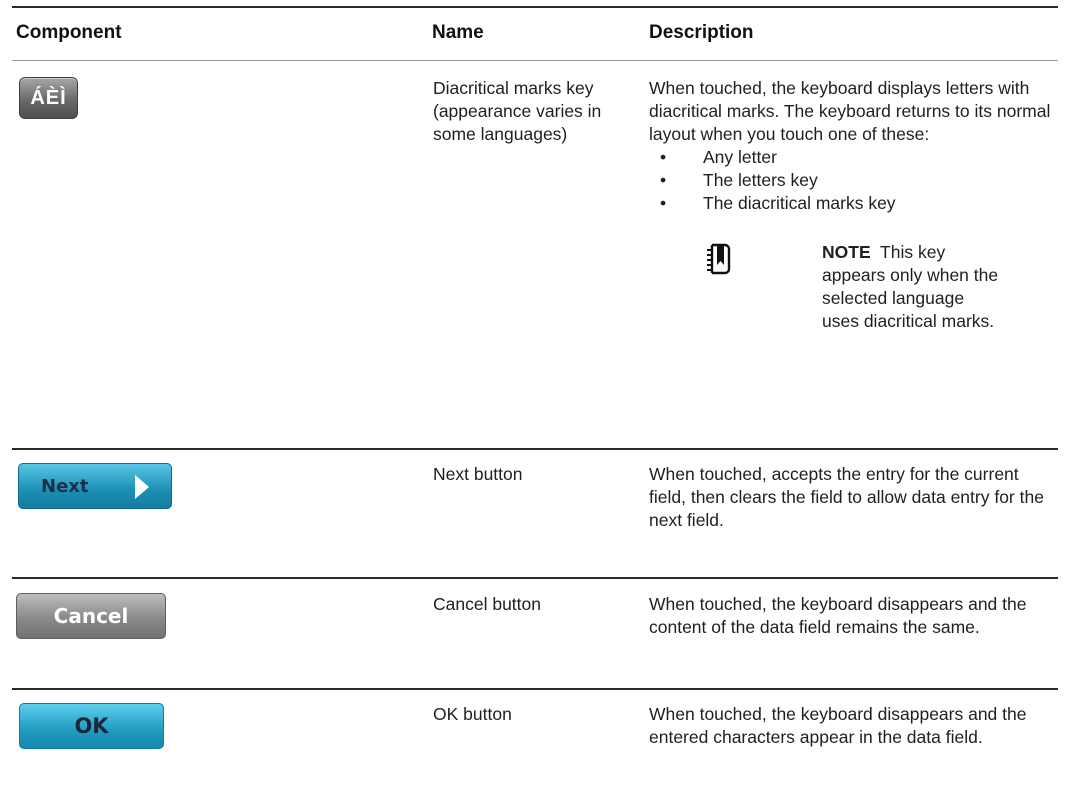 Image resolution: width=1067 pixels, height=803 pixels. Describe the element at coordinates (65, 486) in the screenshot. I see `next-button-label: Next` at that location.